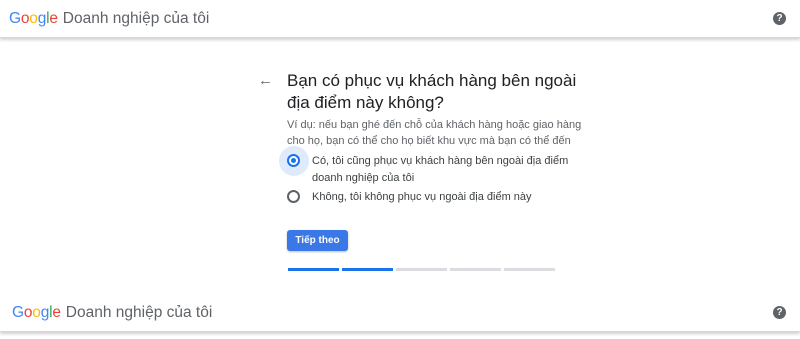 The width and height of the screenshot is (800, 339). I want to click on app-header-repeat: G o o g l e Doanh nghiệp của tôi ?, so click(400, 313).